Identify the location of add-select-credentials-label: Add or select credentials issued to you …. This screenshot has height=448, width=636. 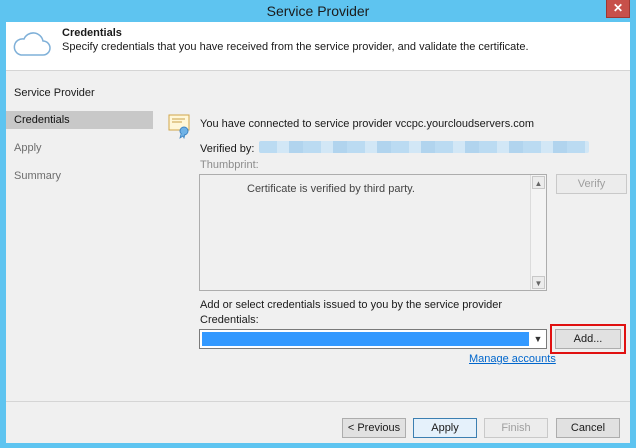
(351, 305).